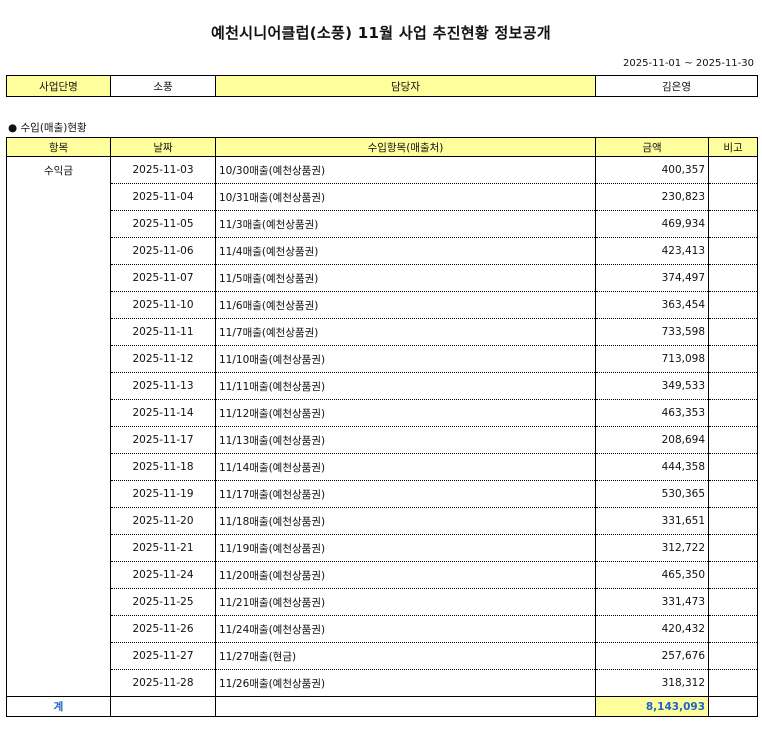 The width and height of the screenshot is (762, 730). What do you see at coordinates (163, 386) in the screenshot?
I see `date-cell: 2025-11-13` at bounding box center [163, 386].